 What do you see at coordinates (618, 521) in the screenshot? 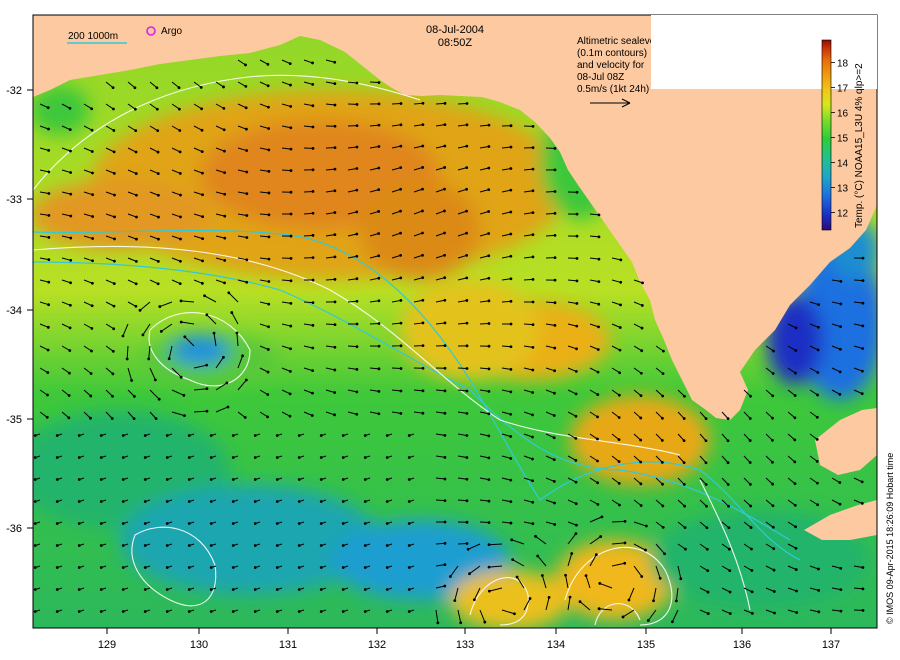
I see `velocity-vector` at bounding box center [618, 521].